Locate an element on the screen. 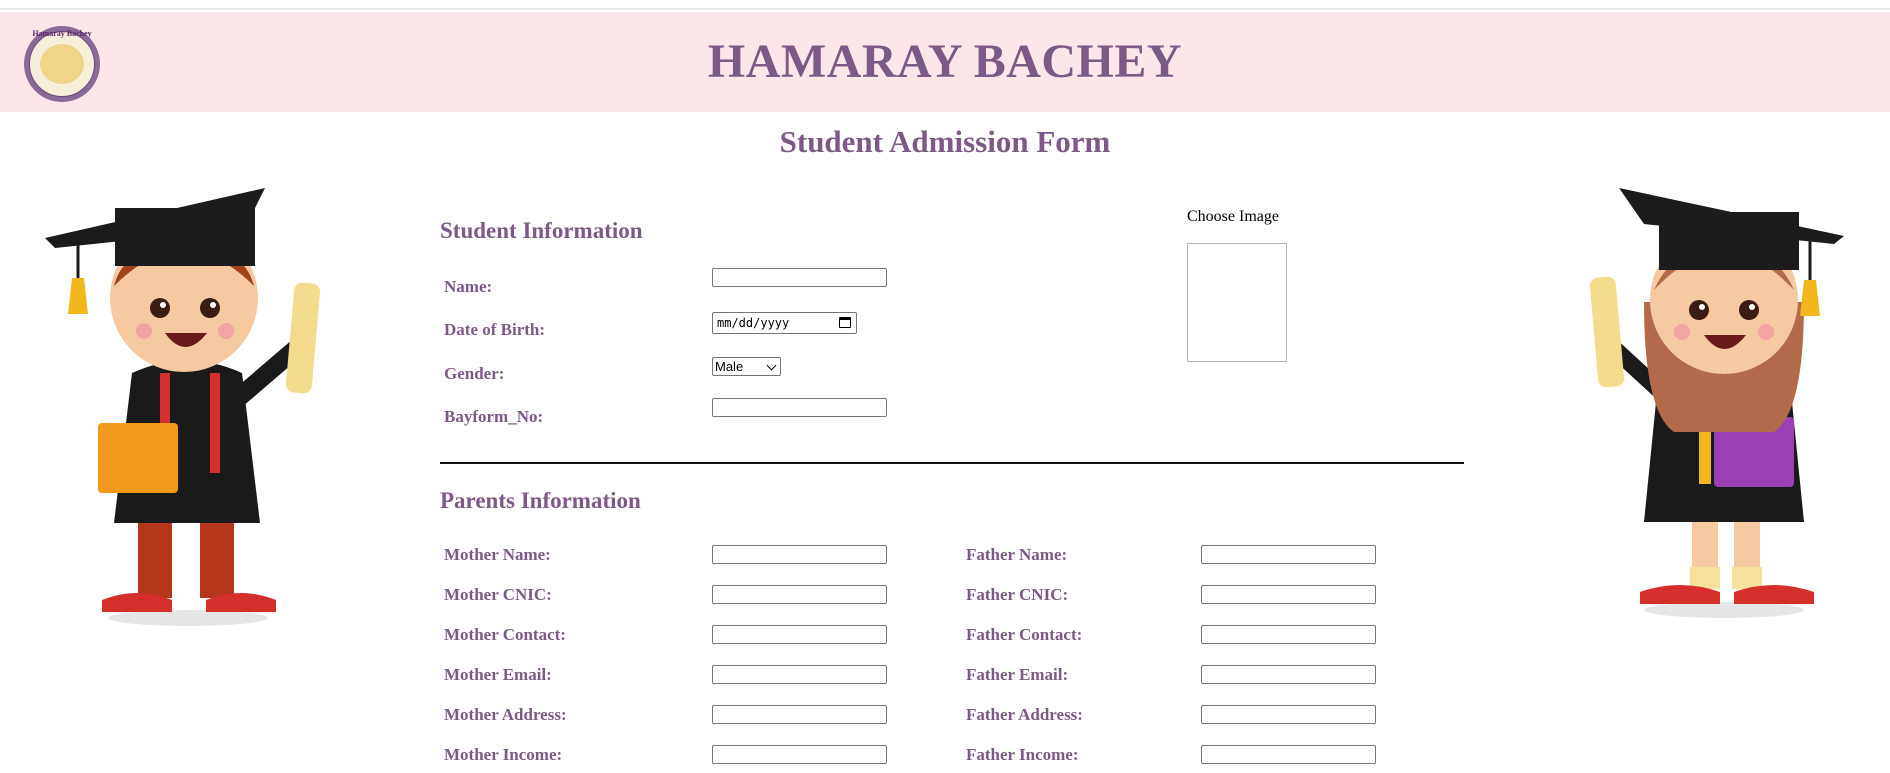  mother-contact-label: Mother Contact: is located at coordinates (505, 634).